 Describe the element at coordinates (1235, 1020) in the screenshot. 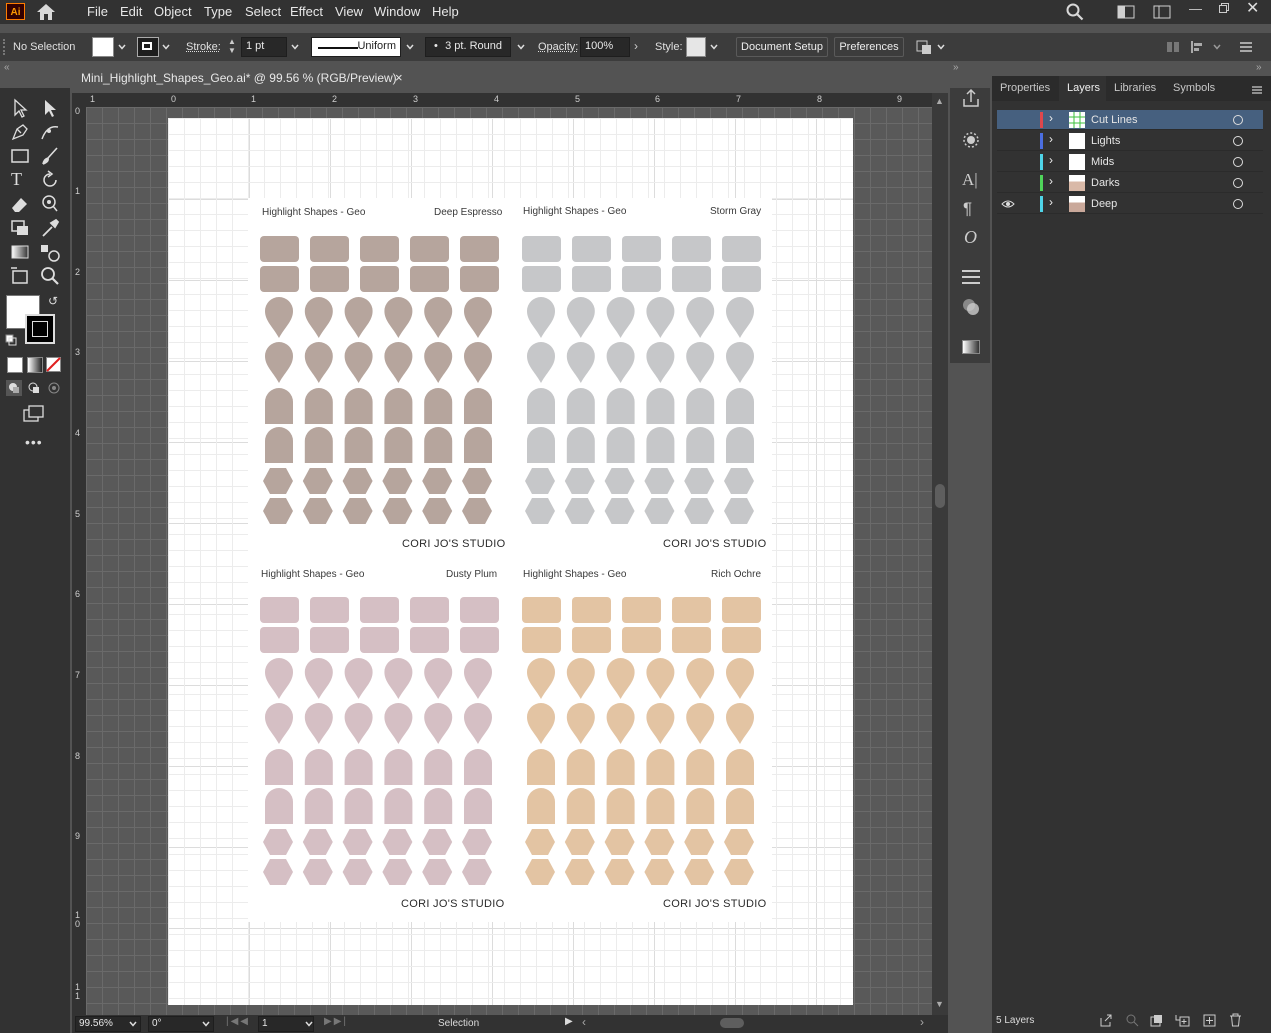

I see `delete-layer-icon` at that location.